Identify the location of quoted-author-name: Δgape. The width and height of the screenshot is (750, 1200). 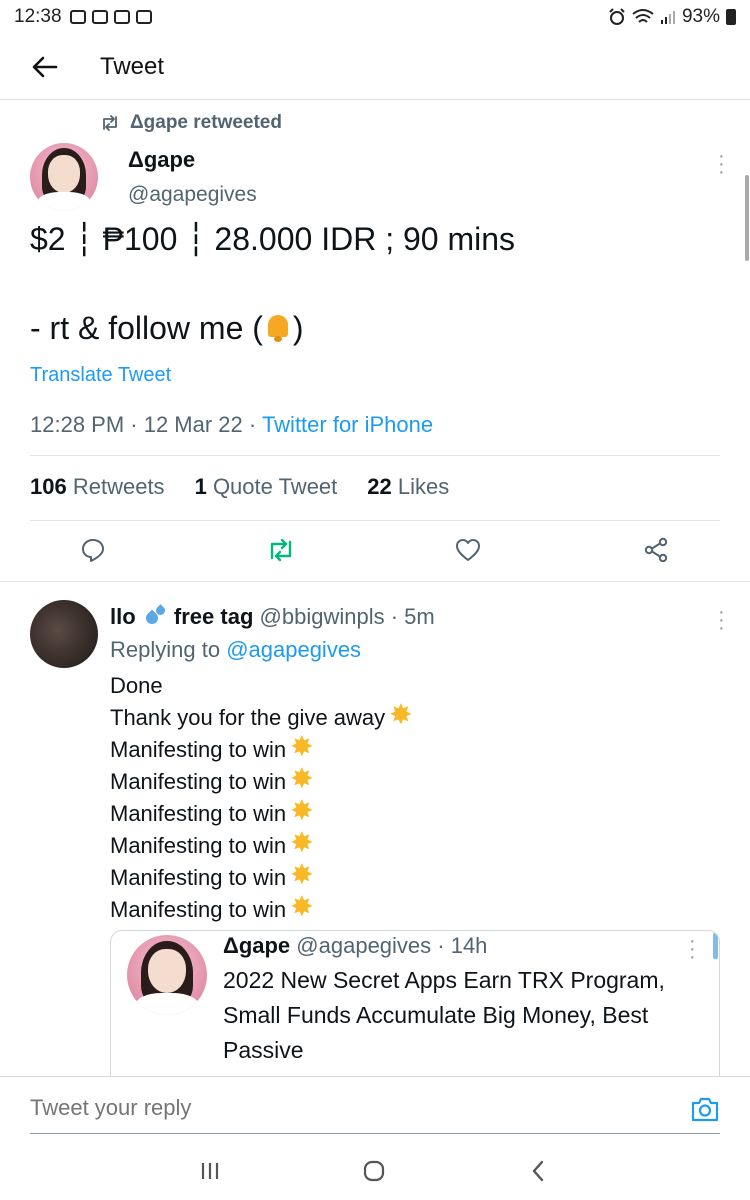
(257, 945).